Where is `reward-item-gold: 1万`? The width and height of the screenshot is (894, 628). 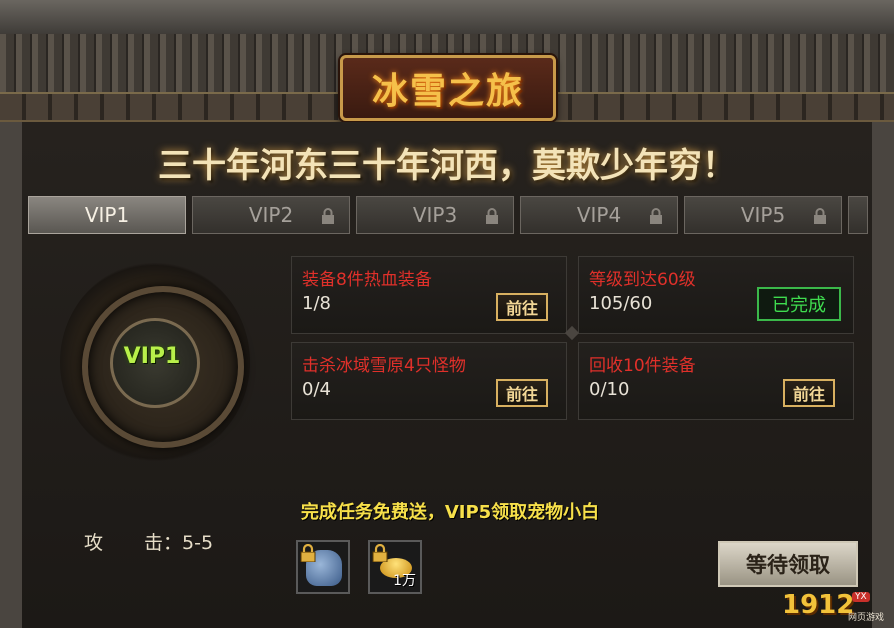
reward-item-gold: 1万 is located at coordinates (395, 567).